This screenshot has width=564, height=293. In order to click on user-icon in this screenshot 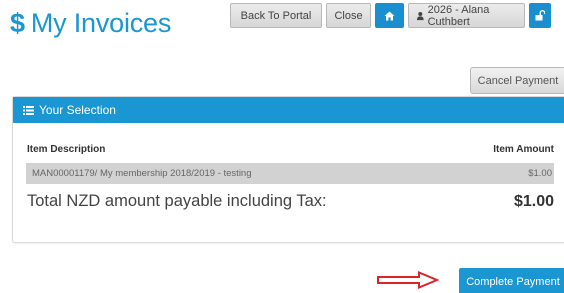, I will do `click(420, 15)`.